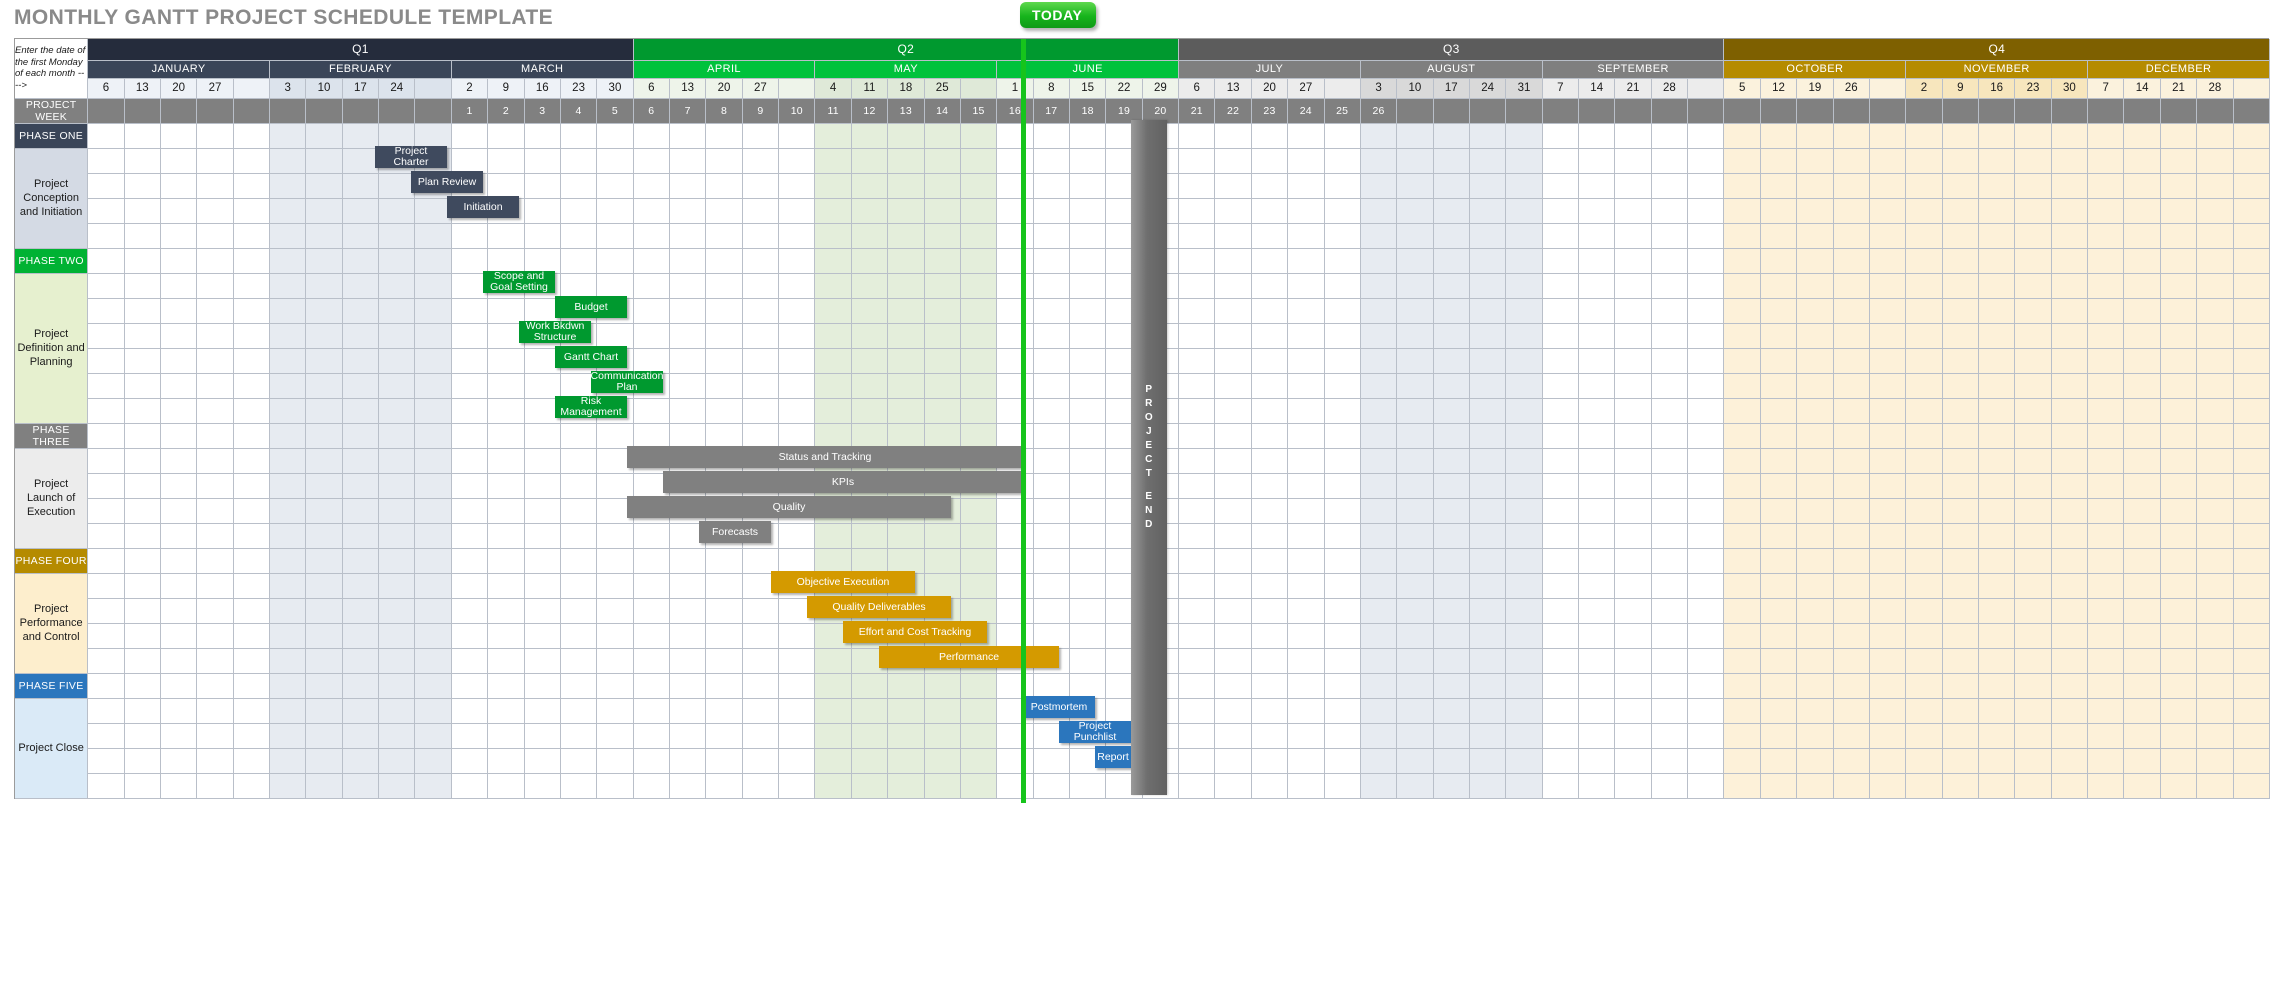 The height and width of the screenshot is (1000, 2283). I want to click on task-bar: Project Punchlist, so click(1095, 732).